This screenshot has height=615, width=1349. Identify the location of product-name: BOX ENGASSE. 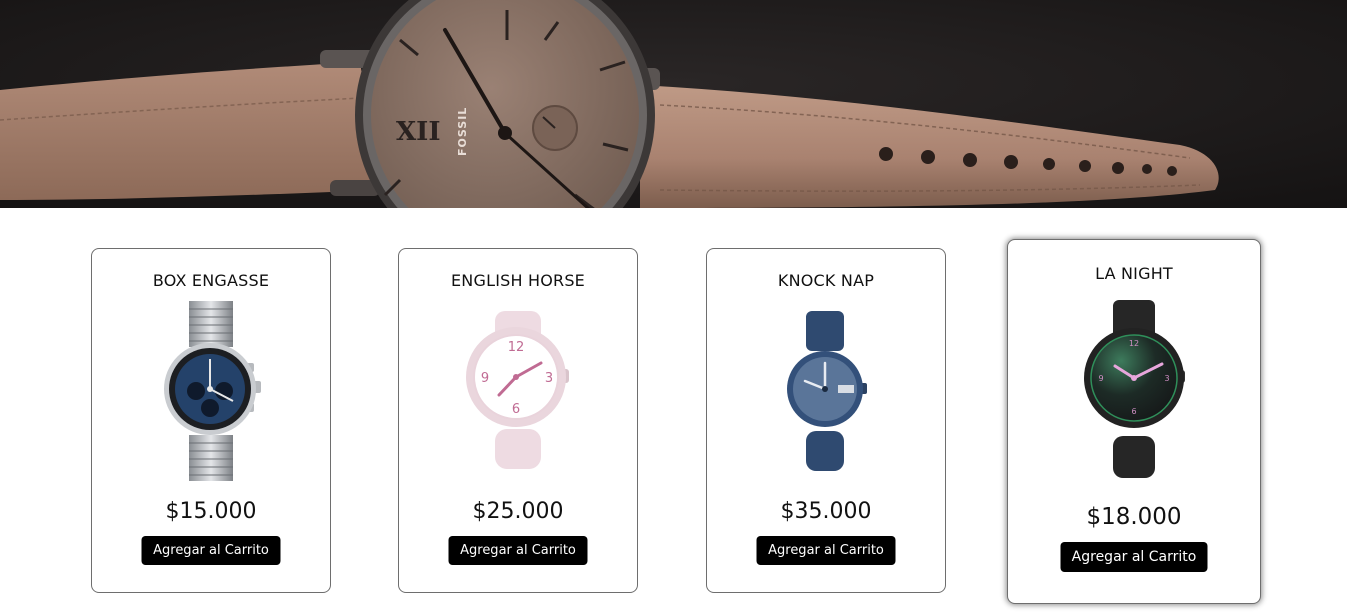
(211, 280).